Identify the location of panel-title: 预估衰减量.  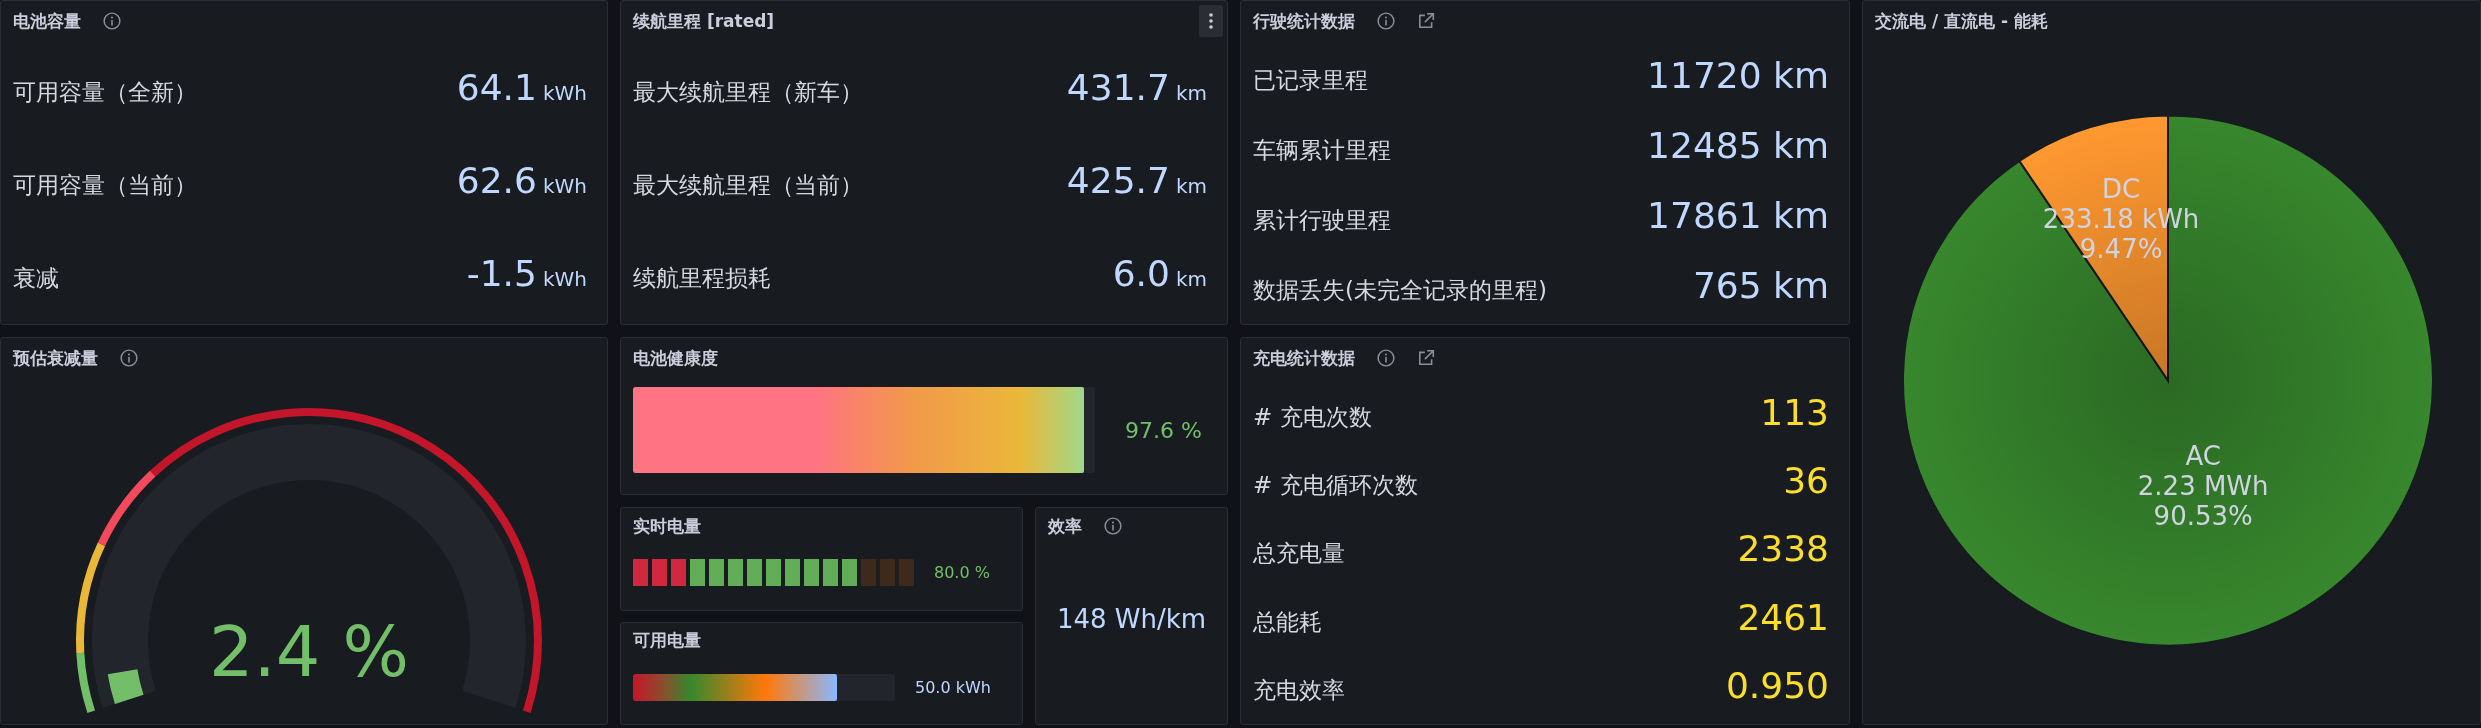
(55, 358).